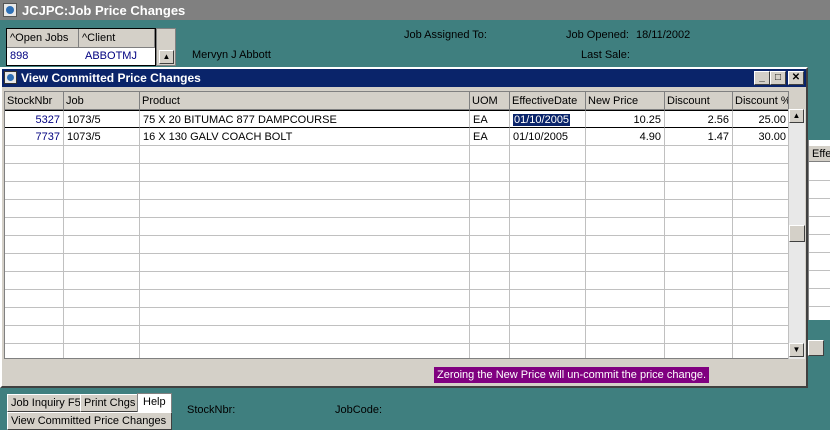 This screenshot has height=430, width=830. I want to click on col-header-stocknbr: StockNbr, so click(34, 101).